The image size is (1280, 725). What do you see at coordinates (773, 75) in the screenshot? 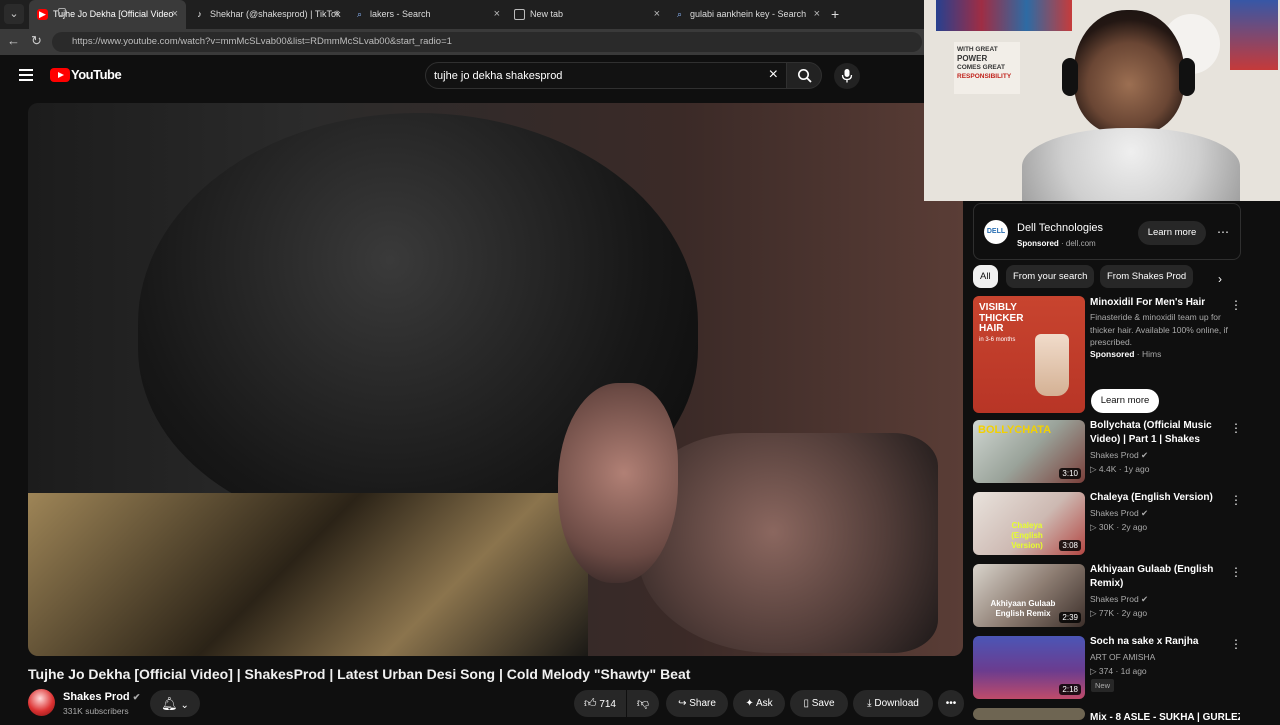
I see `clear-search-icon: ×` at bounding box center [773, 75].